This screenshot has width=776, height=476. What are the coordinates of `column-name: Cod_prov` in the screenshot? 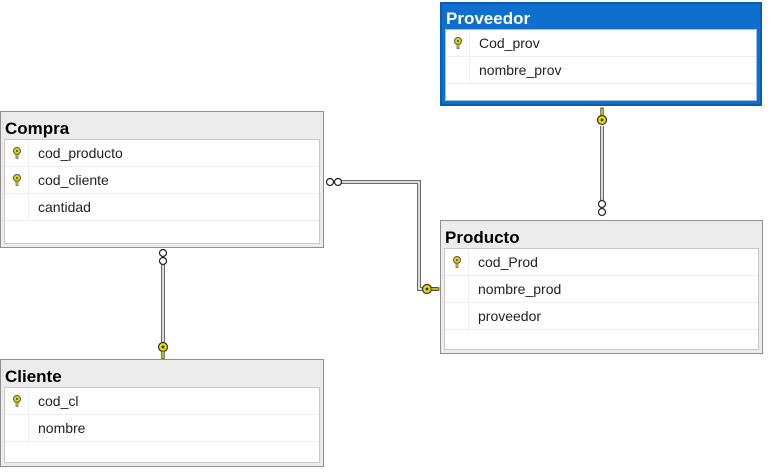 It's located at (509, 43).